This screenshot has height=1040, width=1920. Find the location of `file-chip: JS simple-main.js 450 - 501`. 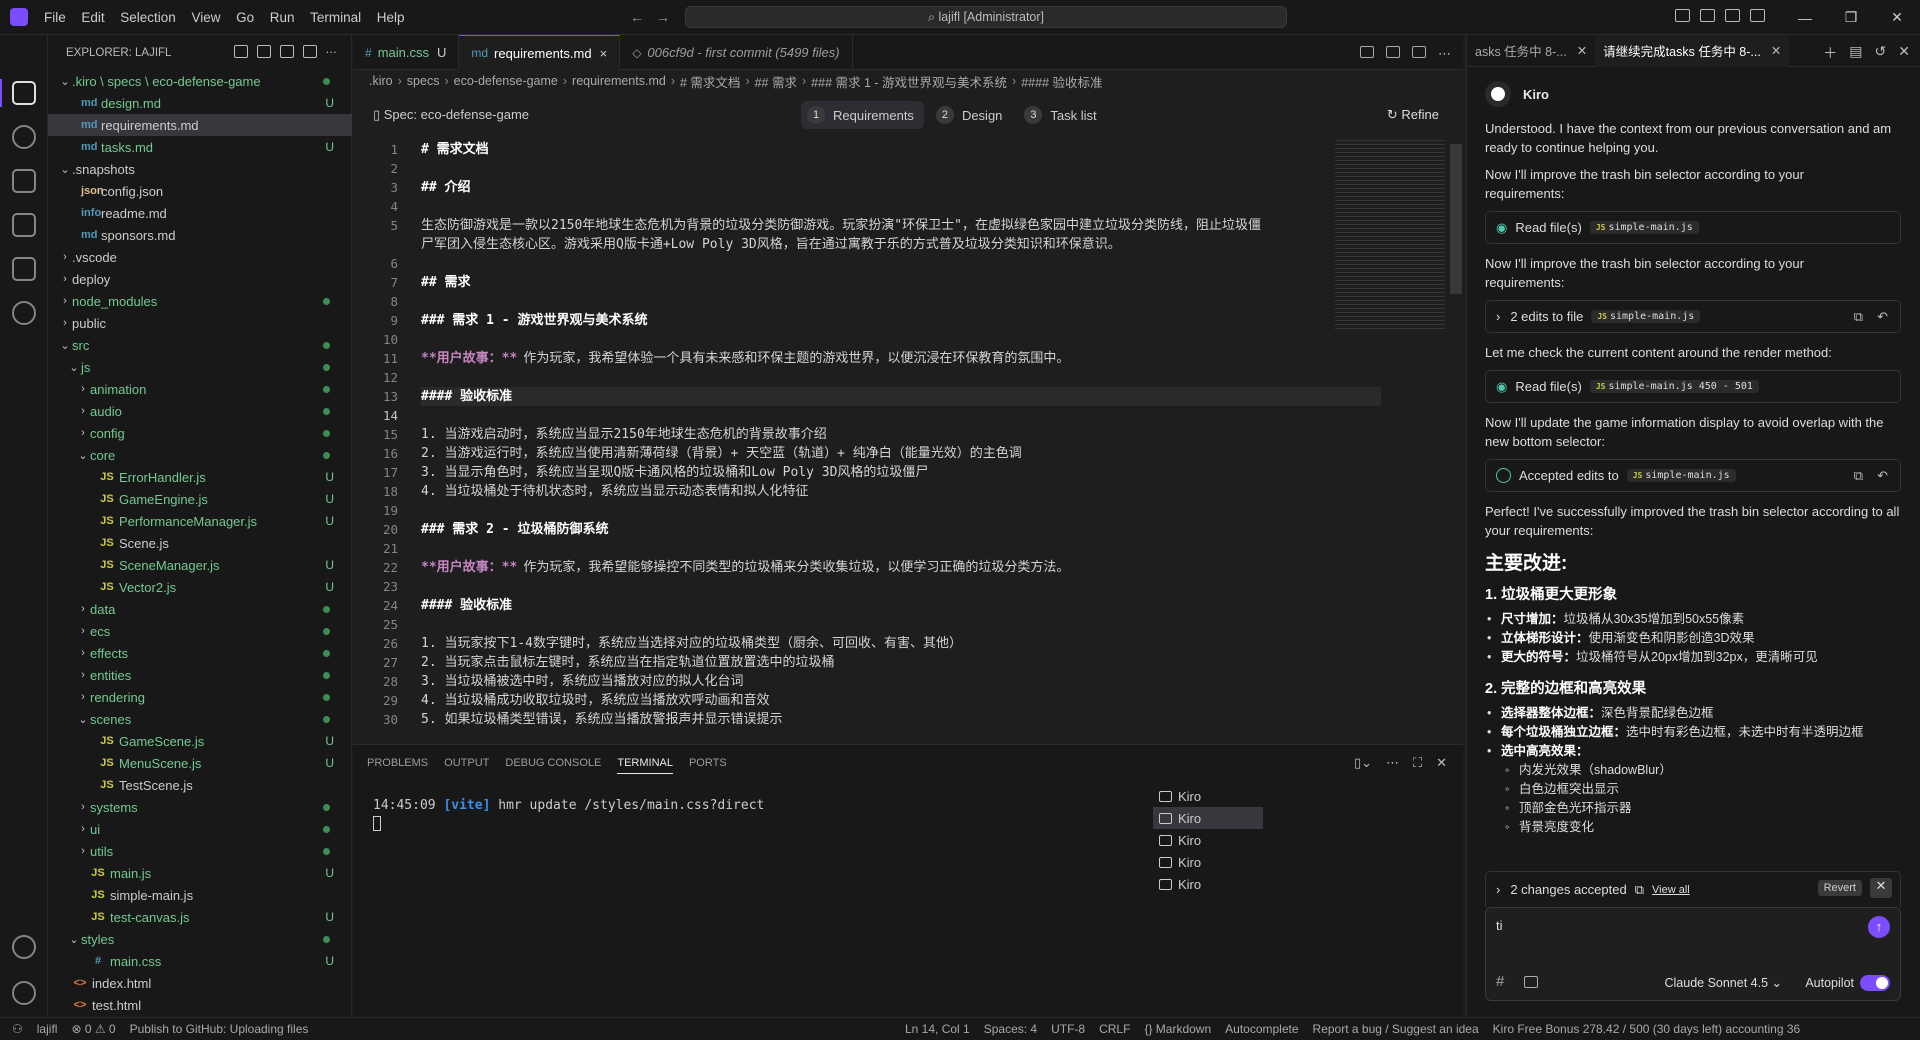

file-chip: JS simple-main.js 450 - 501 is located at coordinates (1674, 386).